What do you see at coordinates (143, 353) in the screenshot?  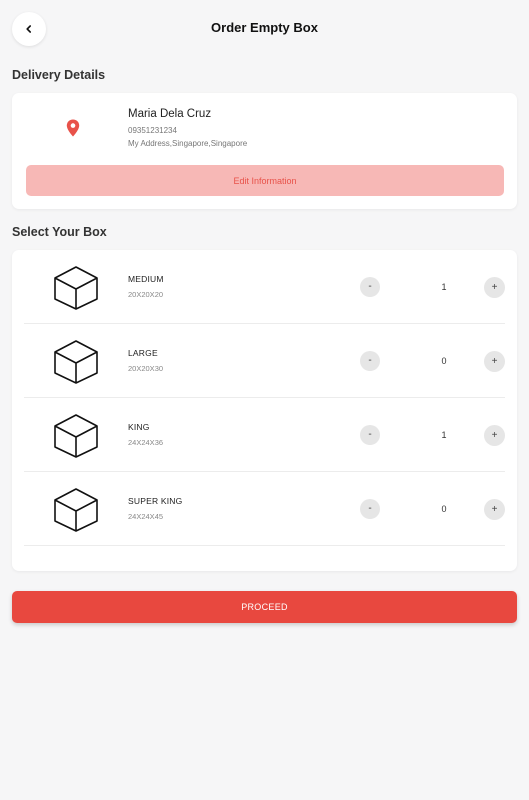 I see `box-name: LARGE` at bounding box center [143, 353].